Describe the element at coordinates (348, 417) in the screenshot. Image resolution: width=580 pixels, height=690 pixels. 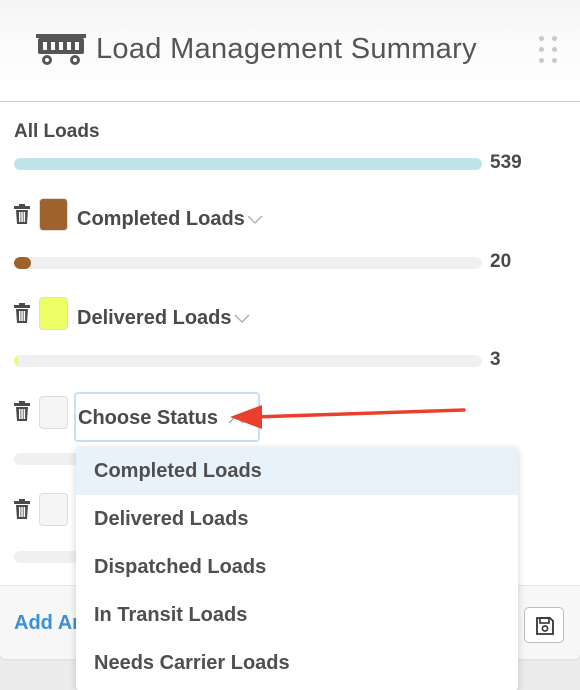
I see `annotation-arrow` at that location.